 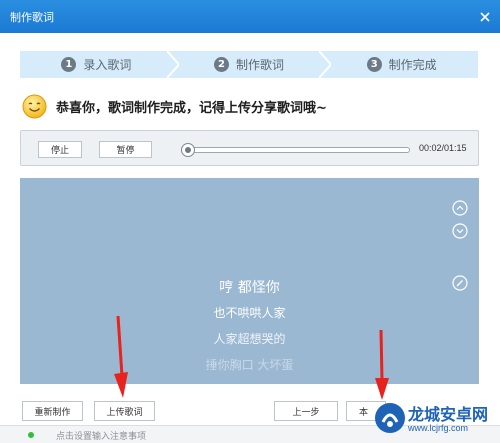 What do you see at coordinates (485, 16) in the screenshot?
I see `close-icon` at bounding box center [485, 16].